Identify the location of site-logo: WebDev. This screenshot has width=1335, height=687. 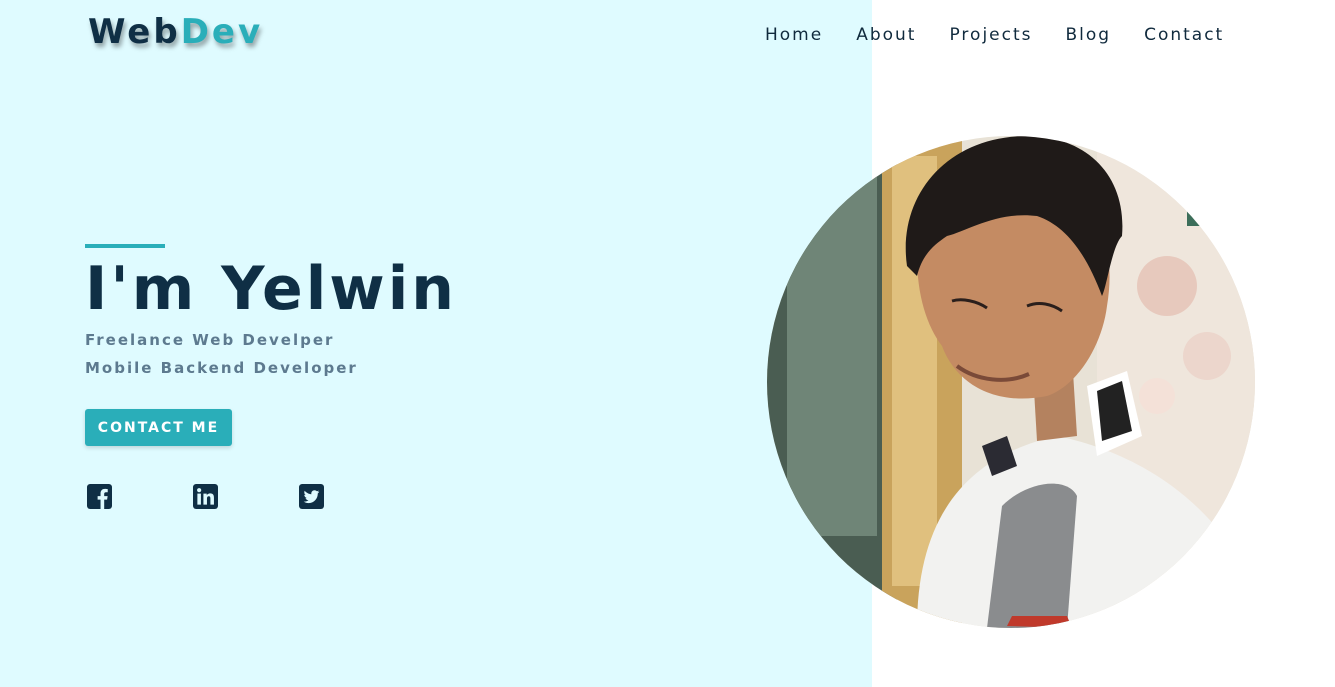
(175, 32).